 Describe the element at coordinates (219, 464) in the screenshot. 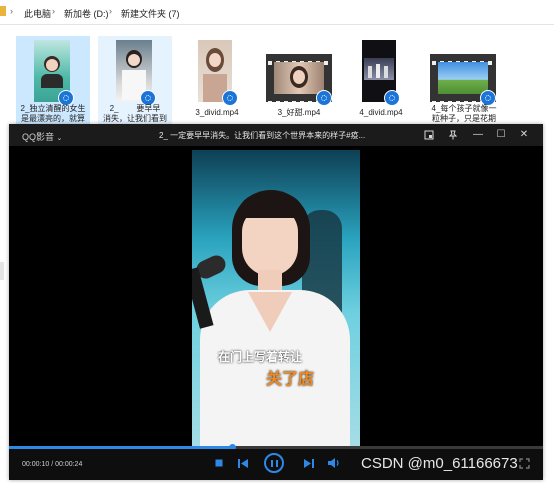

I see `stop-icon` at that location.